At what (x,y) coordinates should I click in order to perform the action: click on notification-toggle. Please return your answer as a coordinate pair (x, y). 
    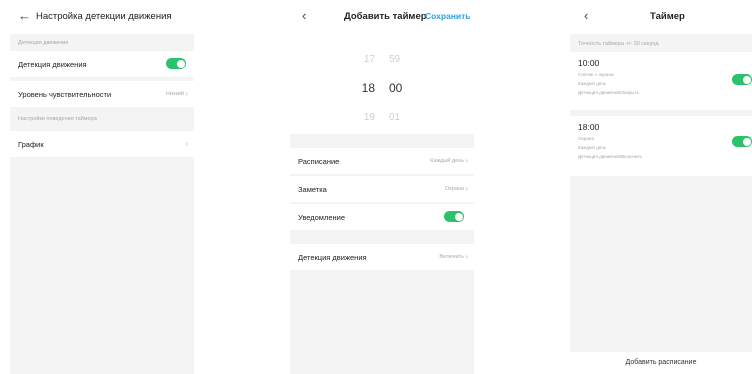
    Looking at the image, I should click on (454, 216).